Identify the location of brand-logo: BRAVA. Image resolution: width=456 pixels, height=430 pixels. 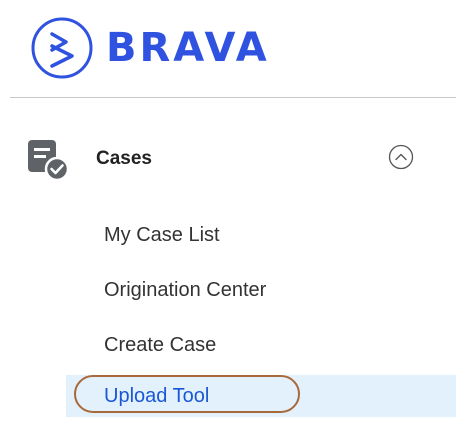
(150, 48).